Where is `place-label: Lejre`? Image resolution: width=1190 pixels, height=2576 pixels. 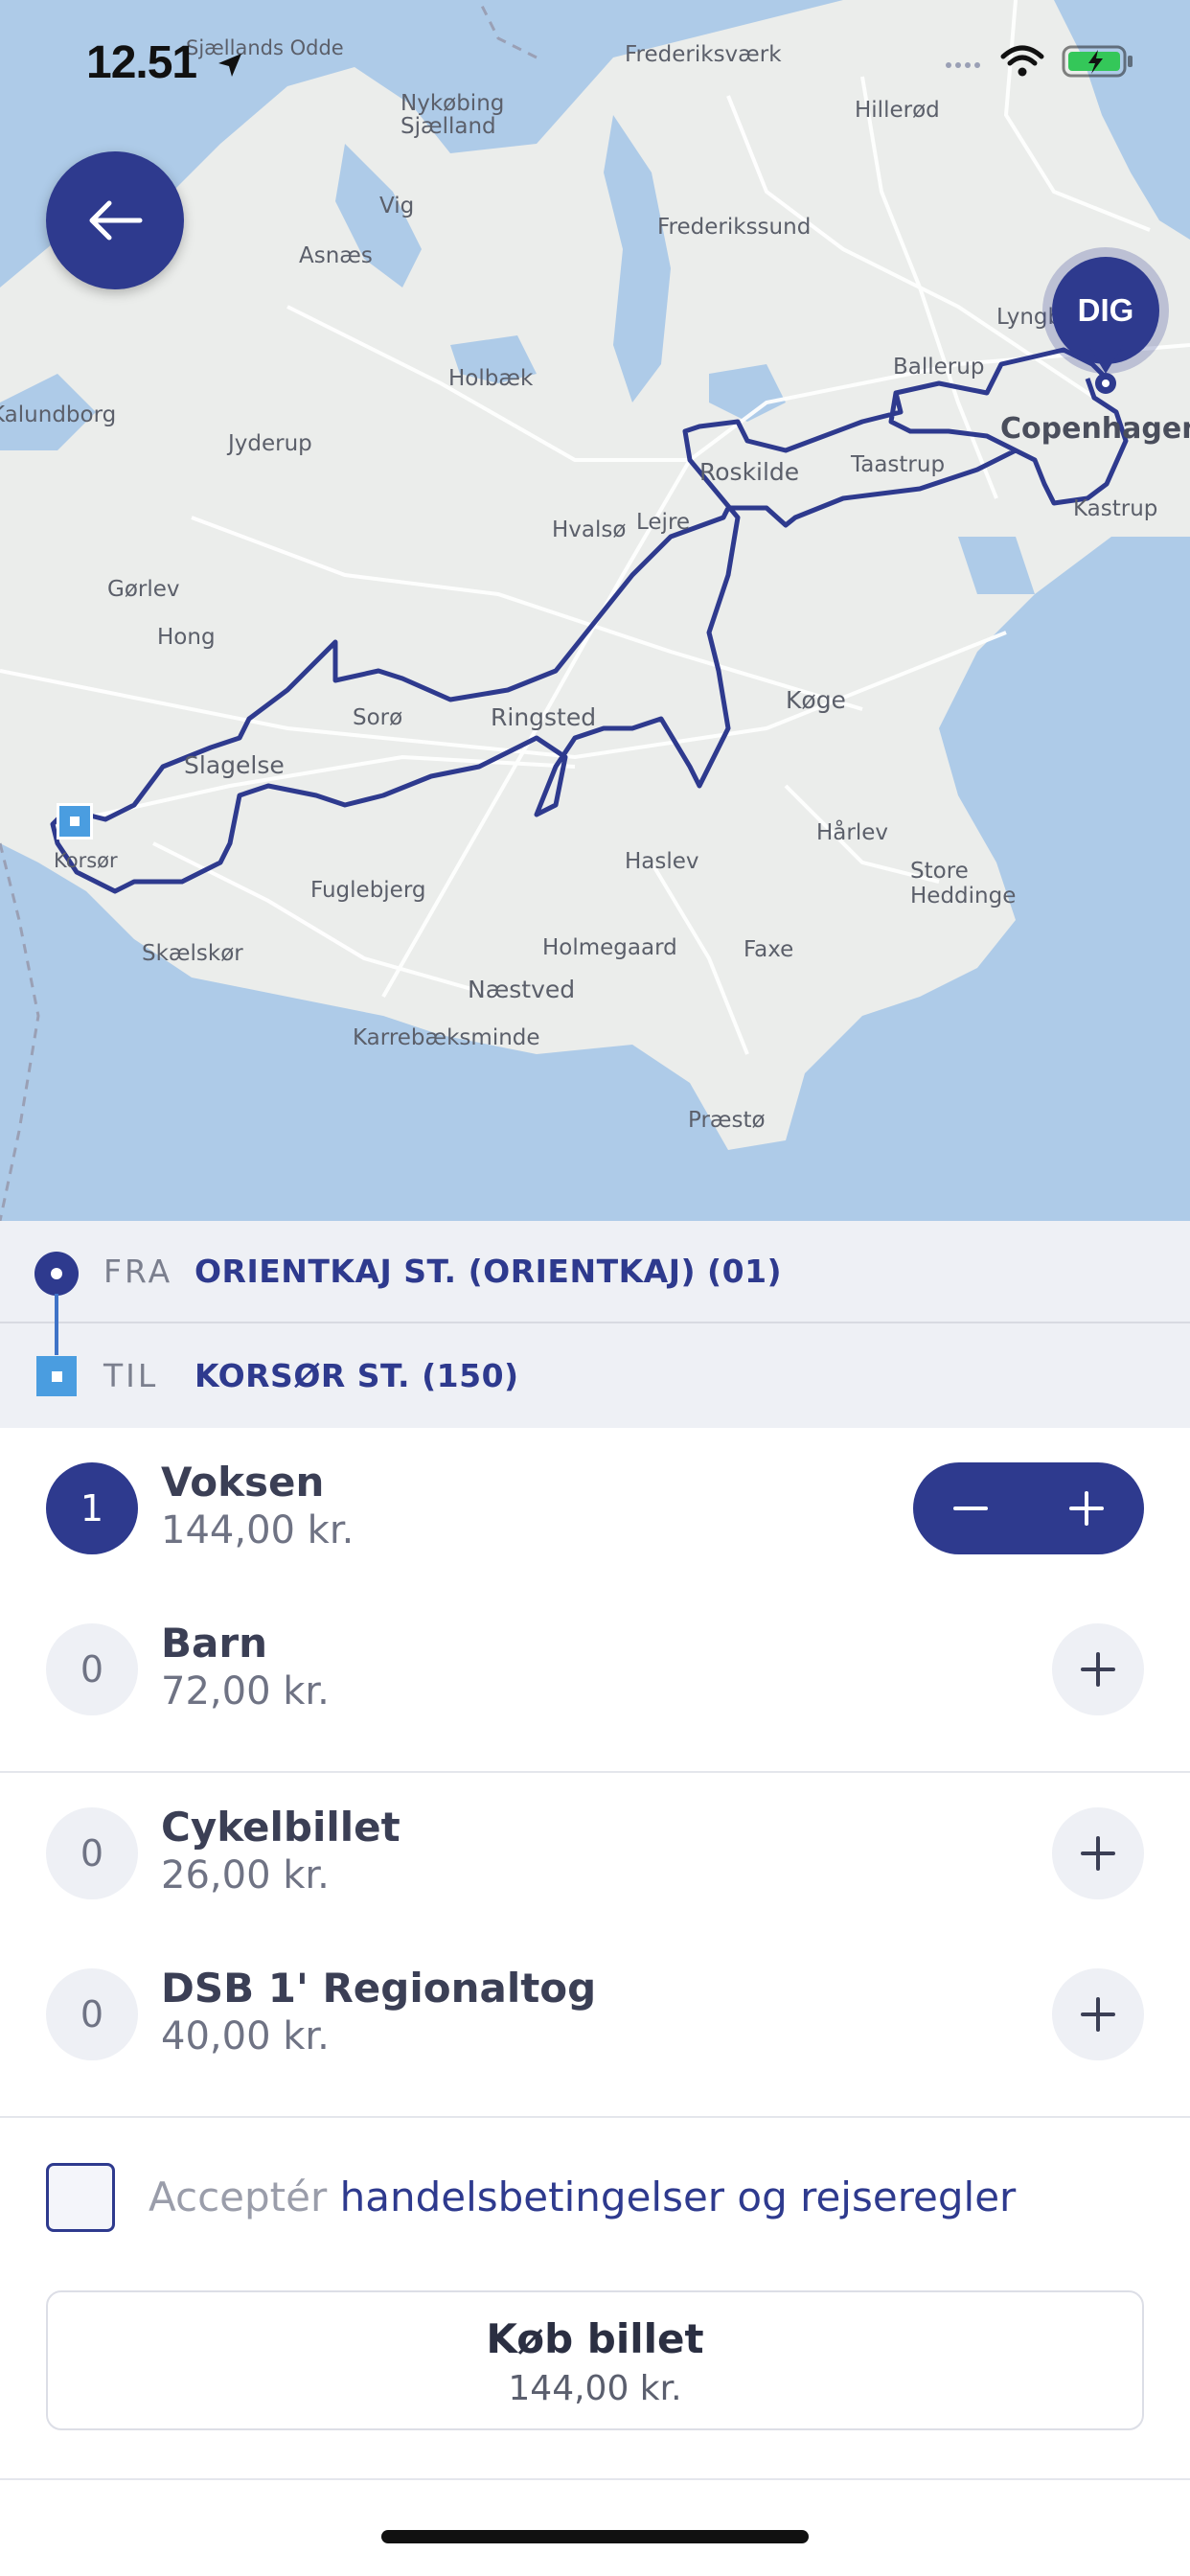
place-label: Lejre is located at coordinates (664, 522).